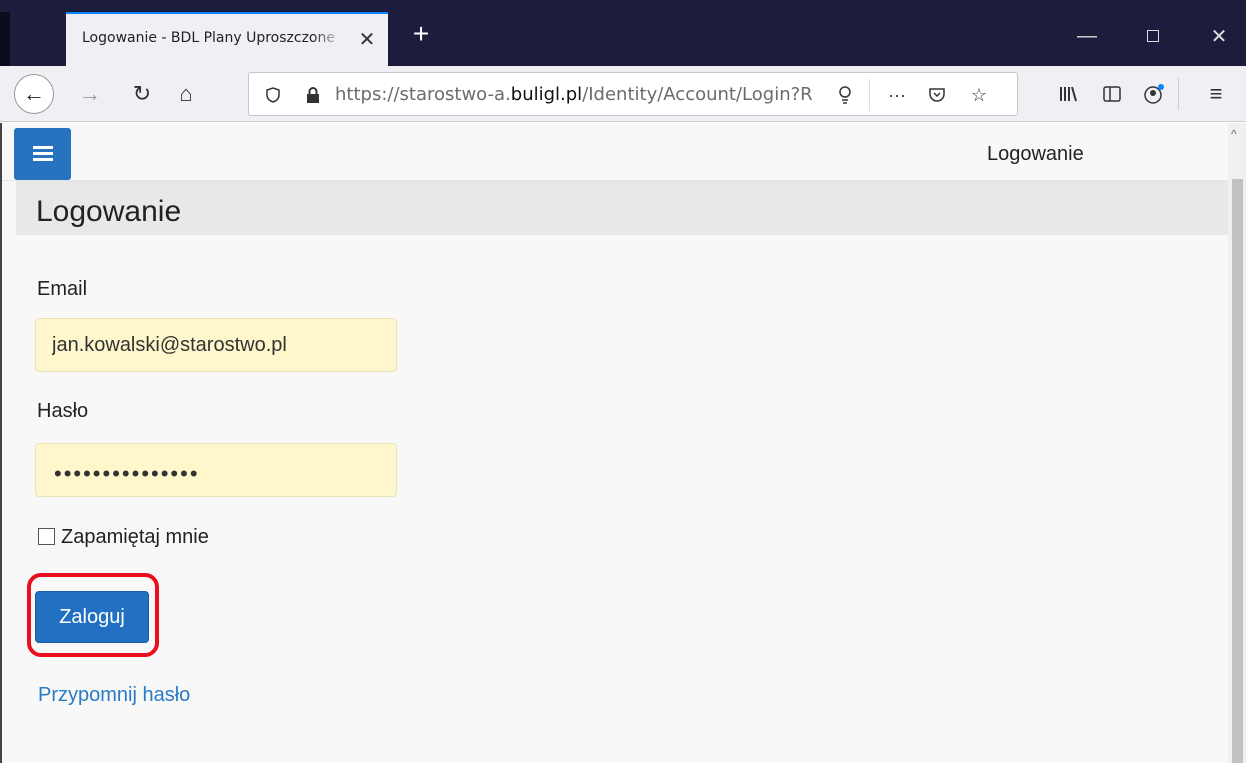 The image size is (1246, 763). I want to click on toolbar-separator, so click(1178, 94).